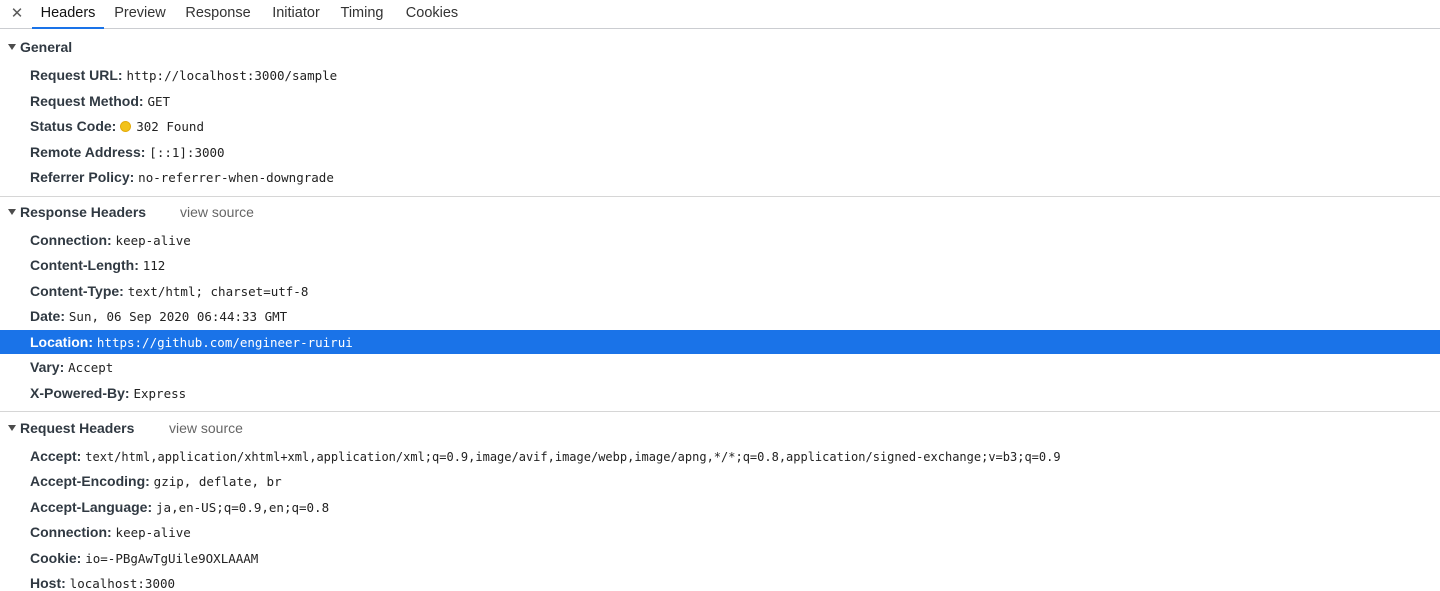  What do you see at coordinates (88, 152) in the screenshot?
I see `header-key: Remote Address:` at bounding box center [88, 152].